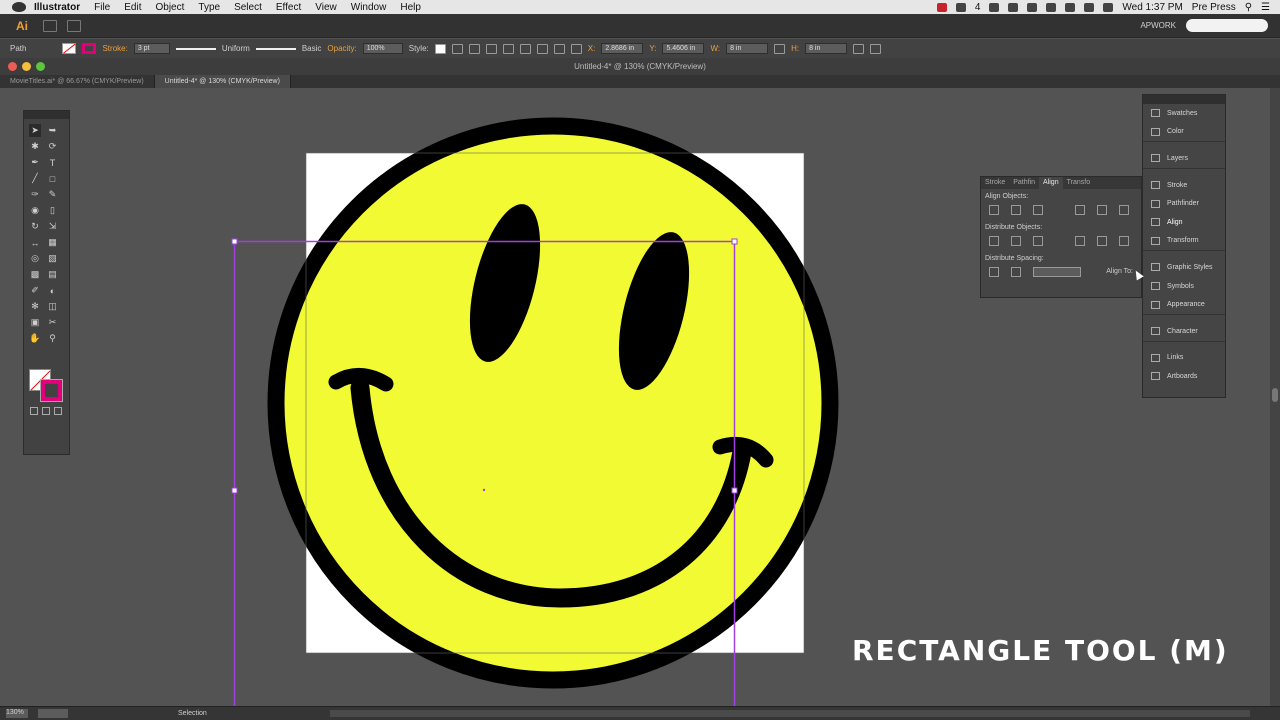 The image size is (1280, 720). What do you see at coordinates (826, 48) in the screenshot?
I see `h-field: 8 in` at bounding box center [826, 48].